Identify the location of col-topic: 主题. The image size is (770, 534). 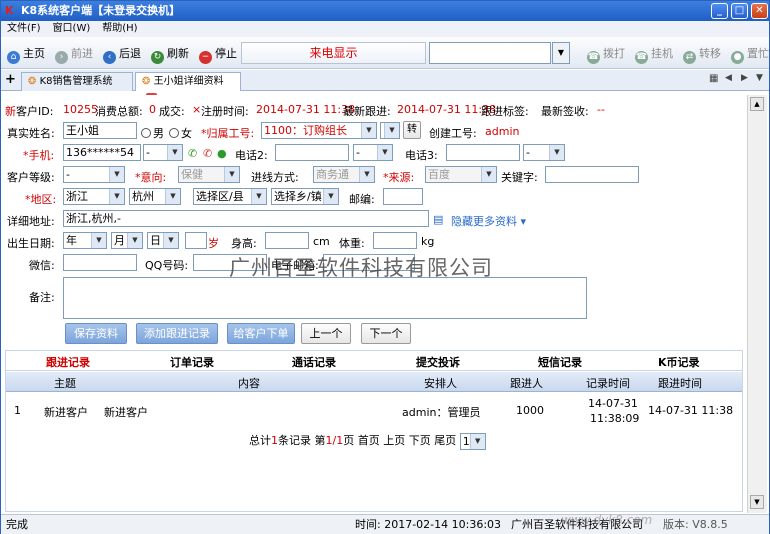
(65, 383).